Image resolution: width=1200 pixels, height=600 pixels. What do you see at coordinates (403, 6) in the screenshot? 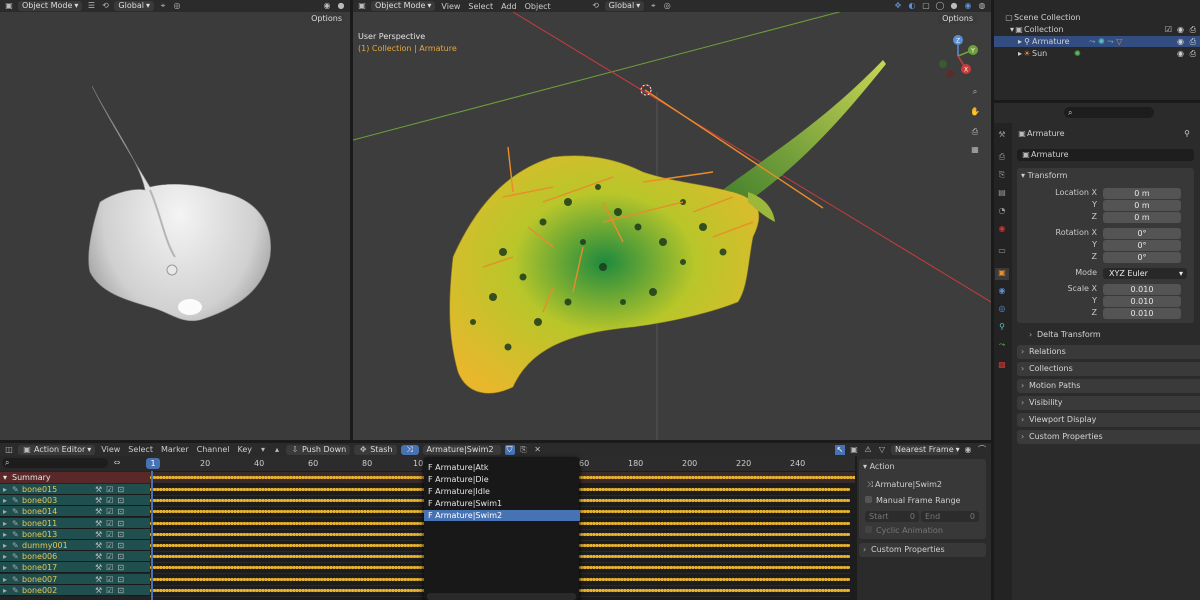
I see `main-mode-dropdown: Object Mode ▾` at bounding box center [403, 6].